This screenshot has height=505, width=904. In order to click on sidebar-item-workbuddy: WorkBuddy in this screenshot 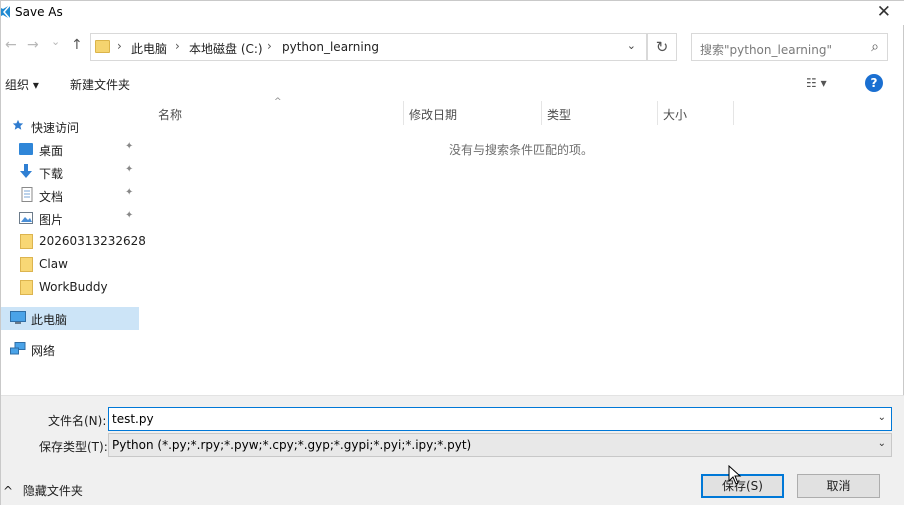, I will do `click(70, 287)`.